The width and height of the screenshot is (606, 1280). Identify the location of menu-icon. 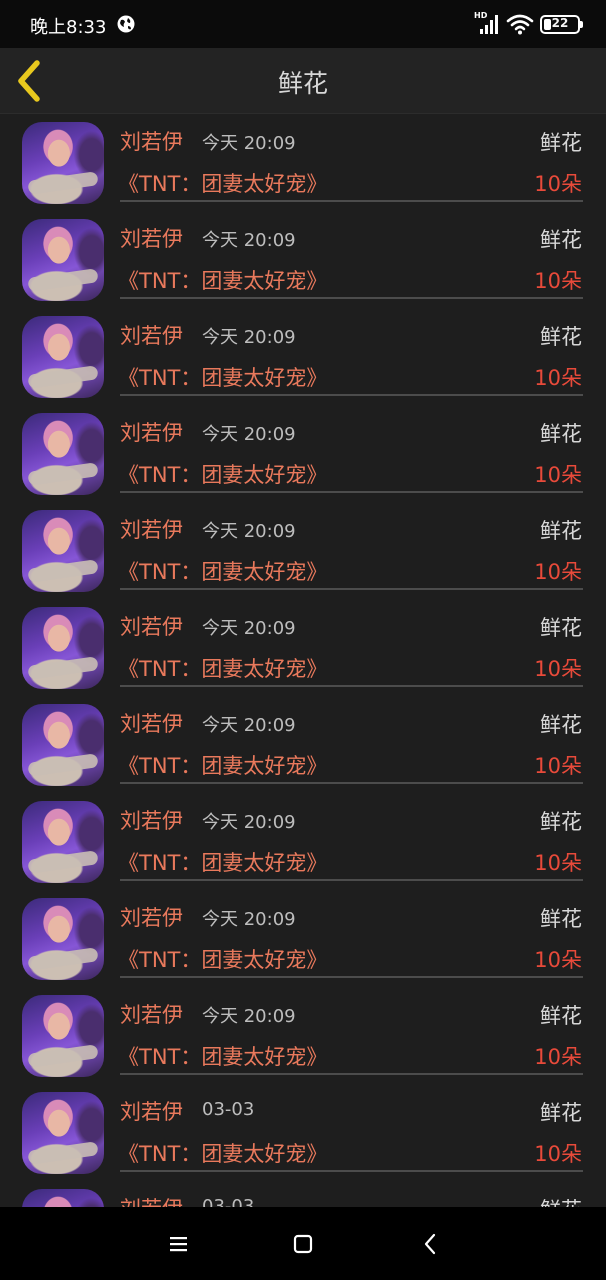
(179, 1244).